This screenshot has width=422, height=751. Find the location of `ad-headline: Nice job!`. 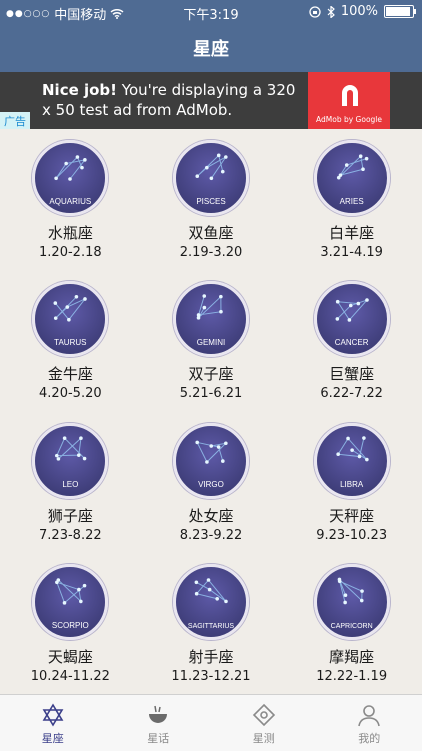

ad-headline: Nice job! is located at coordinates (79, 90).